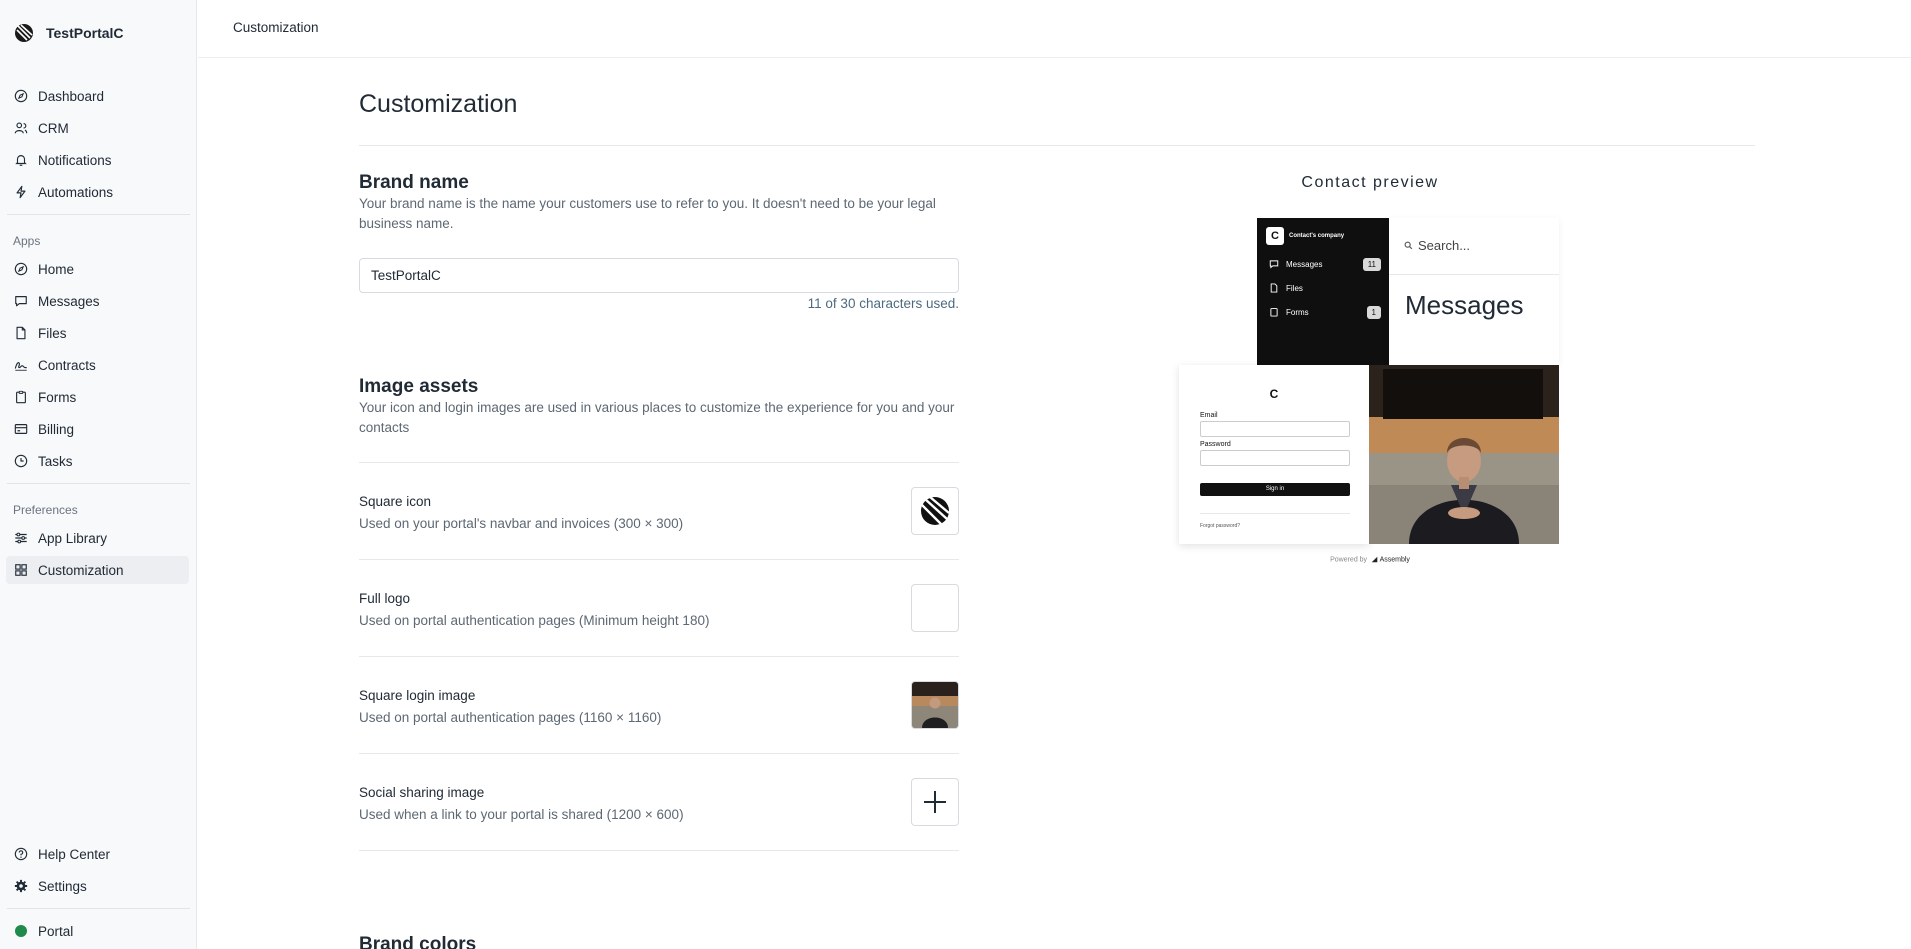 Image resolution: width=1911 pixels, height=949 pixels. I want to click on breadcrumb: Customization, so click(276, 27).